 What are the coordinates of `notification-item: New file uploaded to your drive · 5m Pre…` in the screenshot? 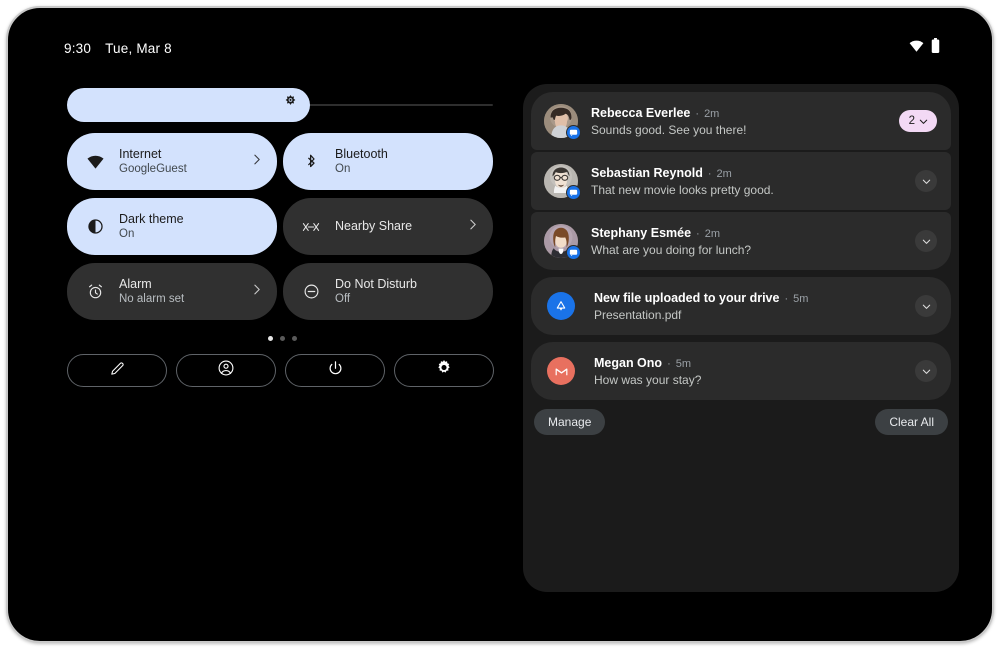 It's located at (741, 306).